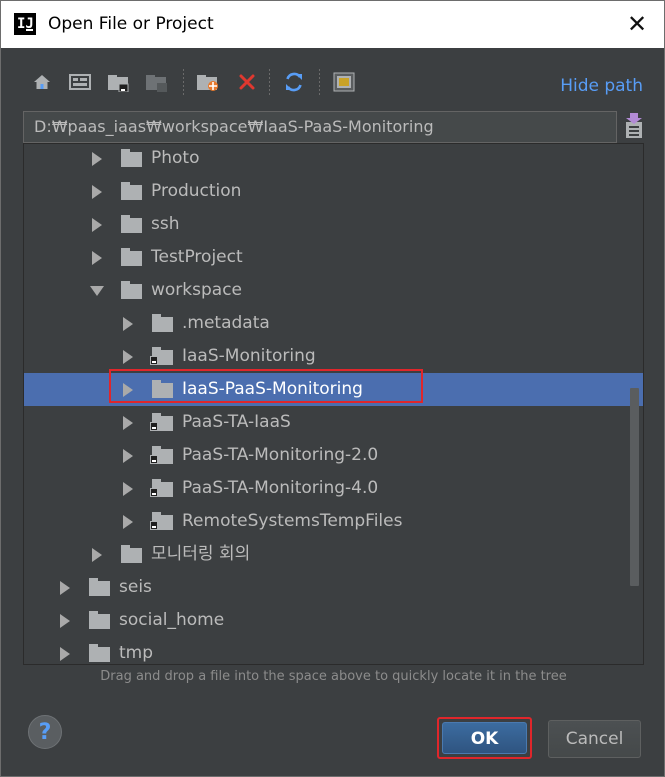 This screenshot has width=665, height=777. What do you see at coordinates (172, 620) in the screenshot?
I see `tree-row-label: social_home` at bounding box center [172, 620].